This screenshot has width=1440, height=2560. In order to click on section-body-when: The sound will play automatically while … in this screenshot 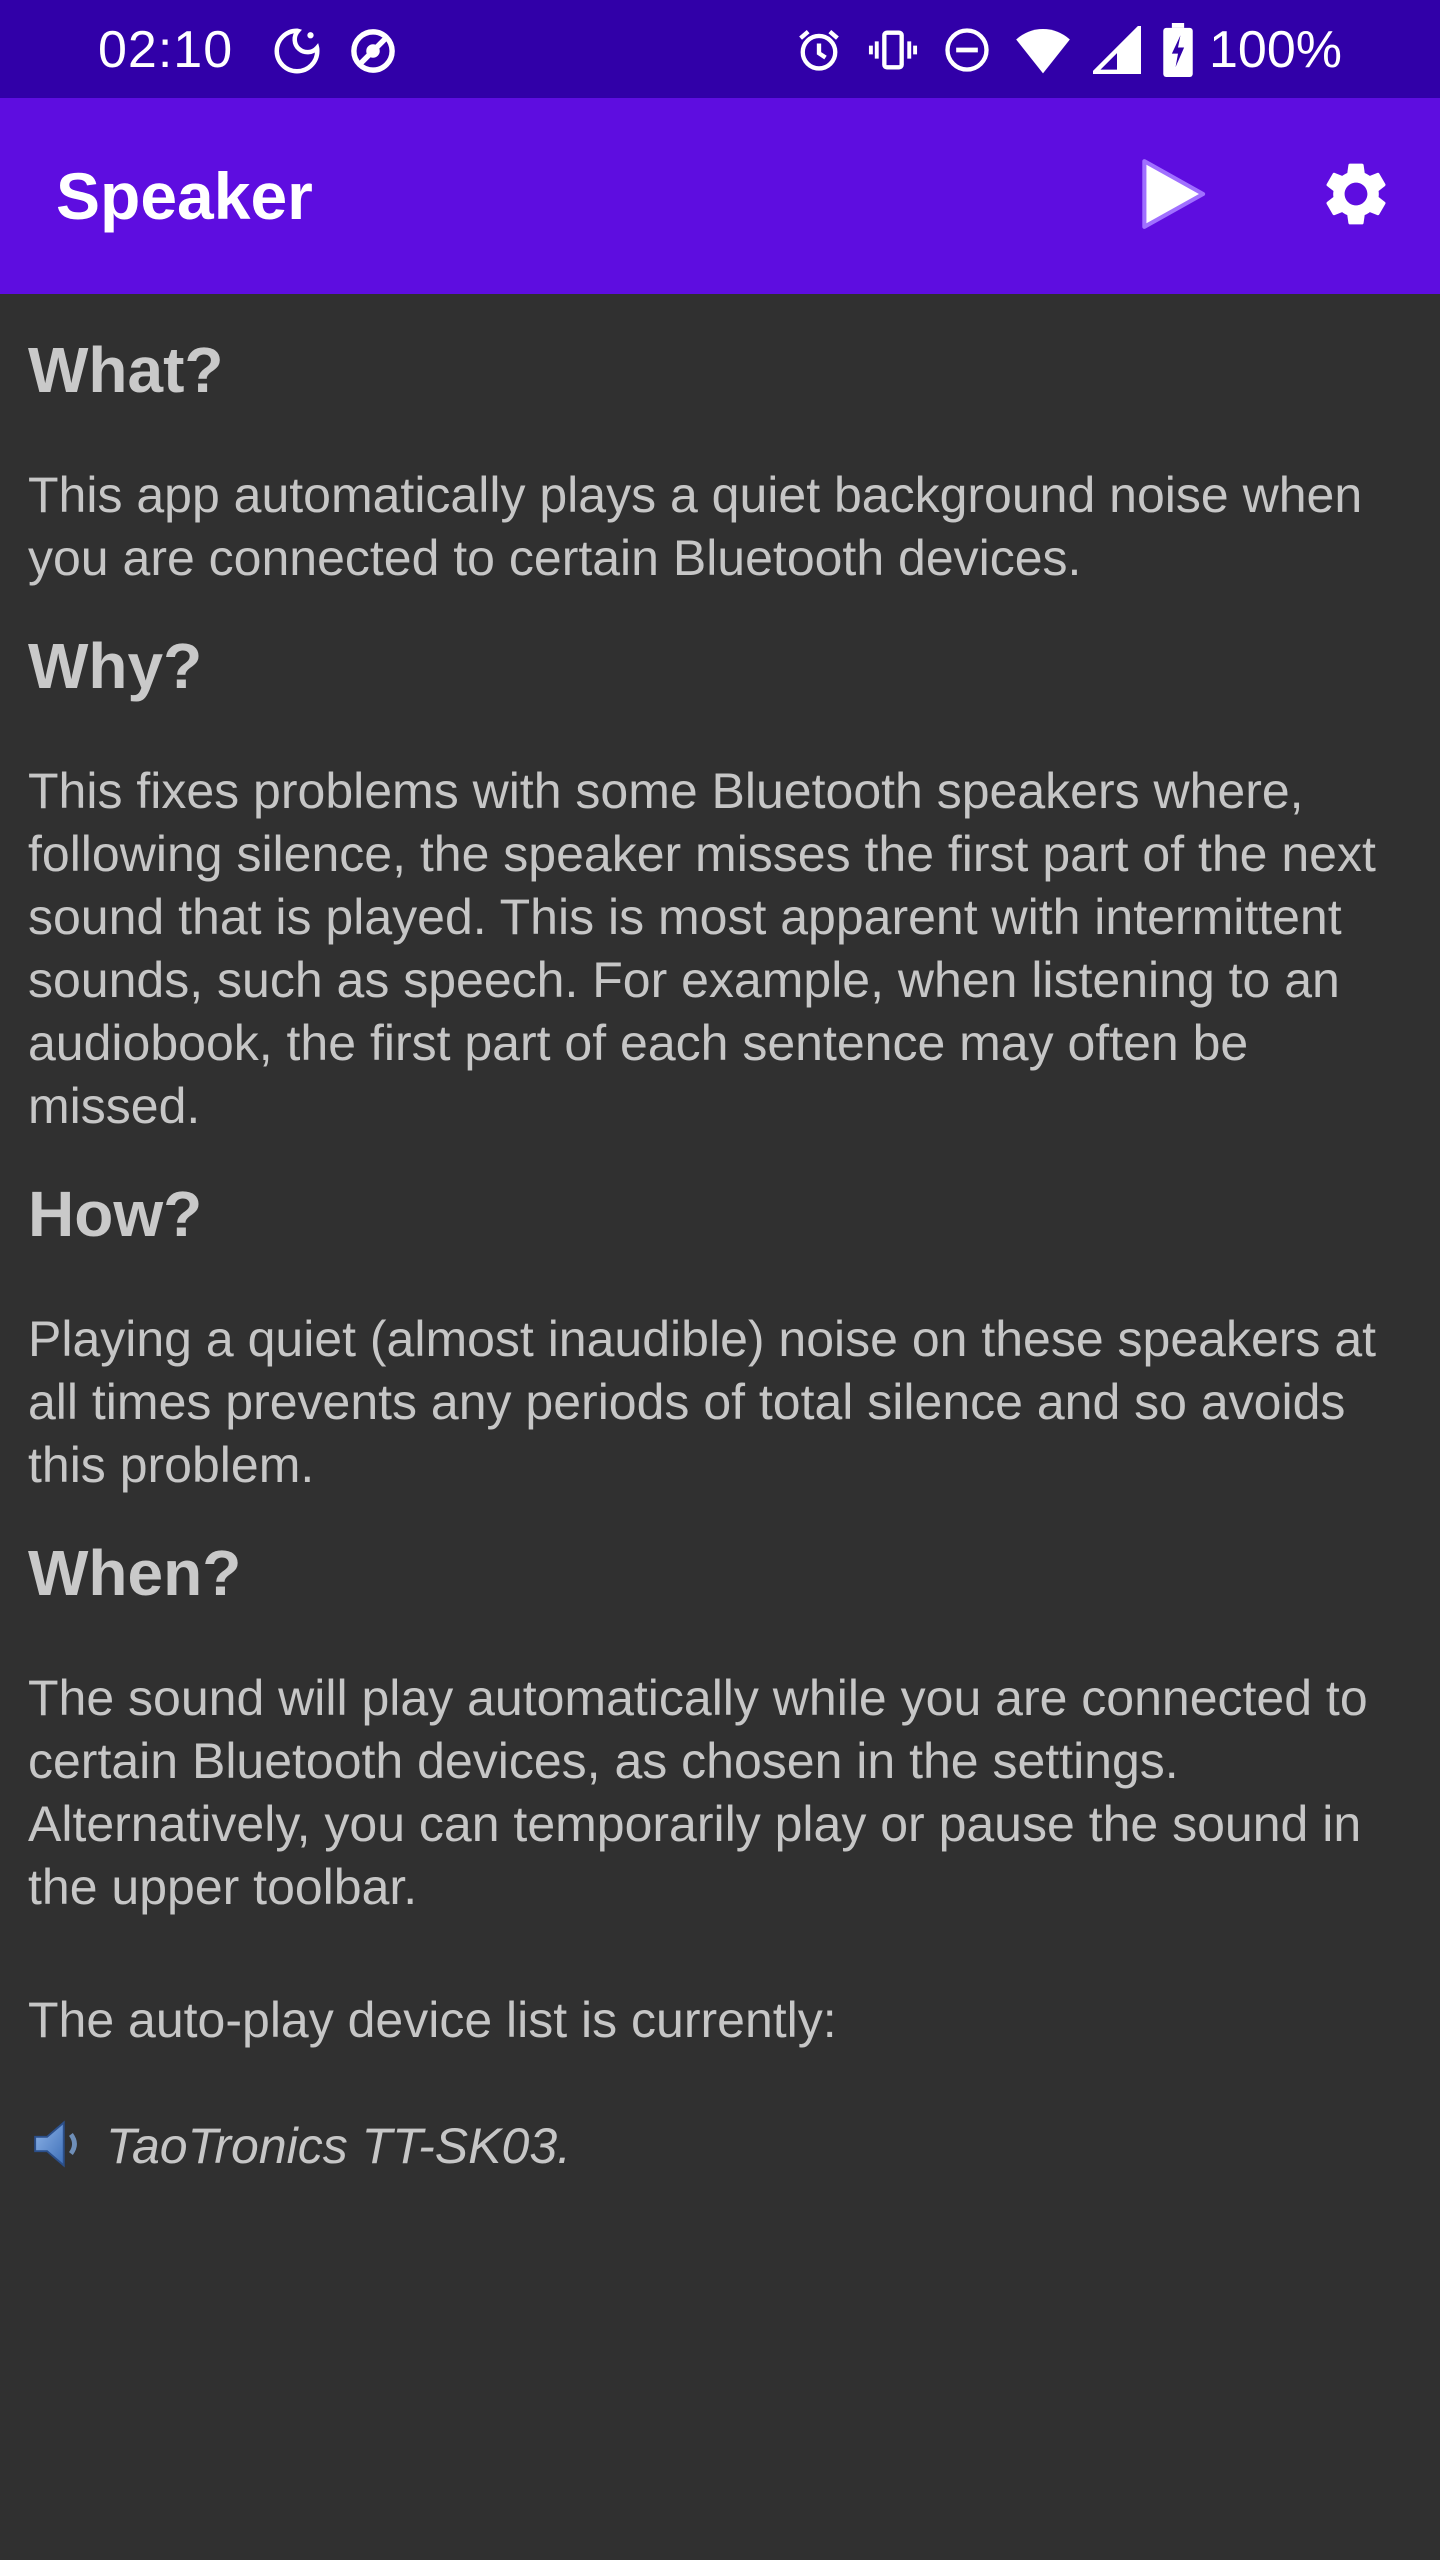, I will do `click(698, 1792)`.